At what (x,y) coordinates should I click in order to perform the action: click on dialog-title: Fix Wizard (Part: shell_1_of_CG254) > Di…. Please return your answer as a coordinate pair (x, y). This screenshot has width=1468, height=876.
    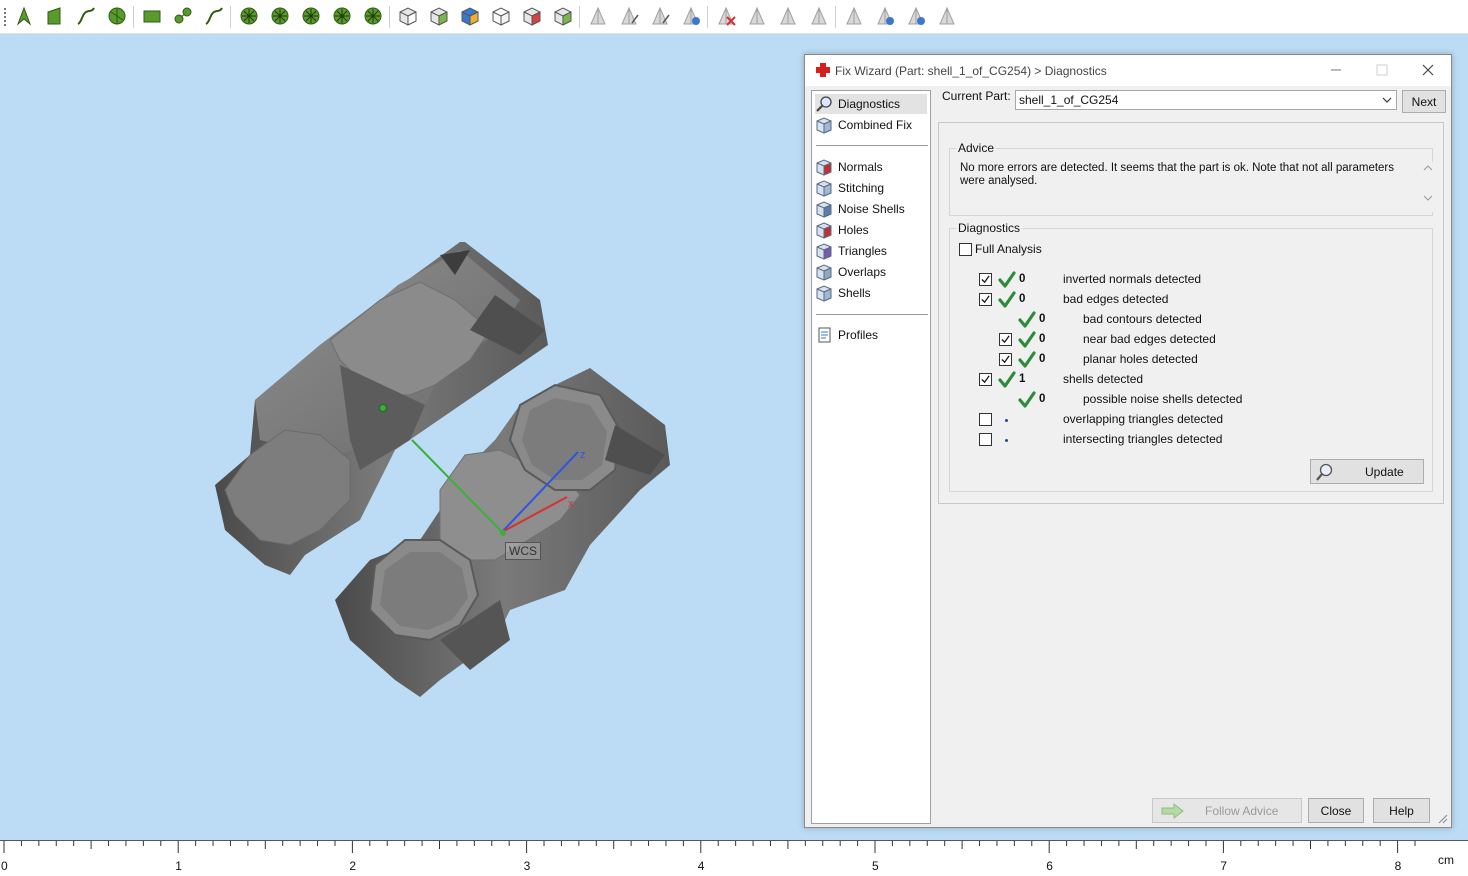
    Looking at the image, I should click on (971, 71).